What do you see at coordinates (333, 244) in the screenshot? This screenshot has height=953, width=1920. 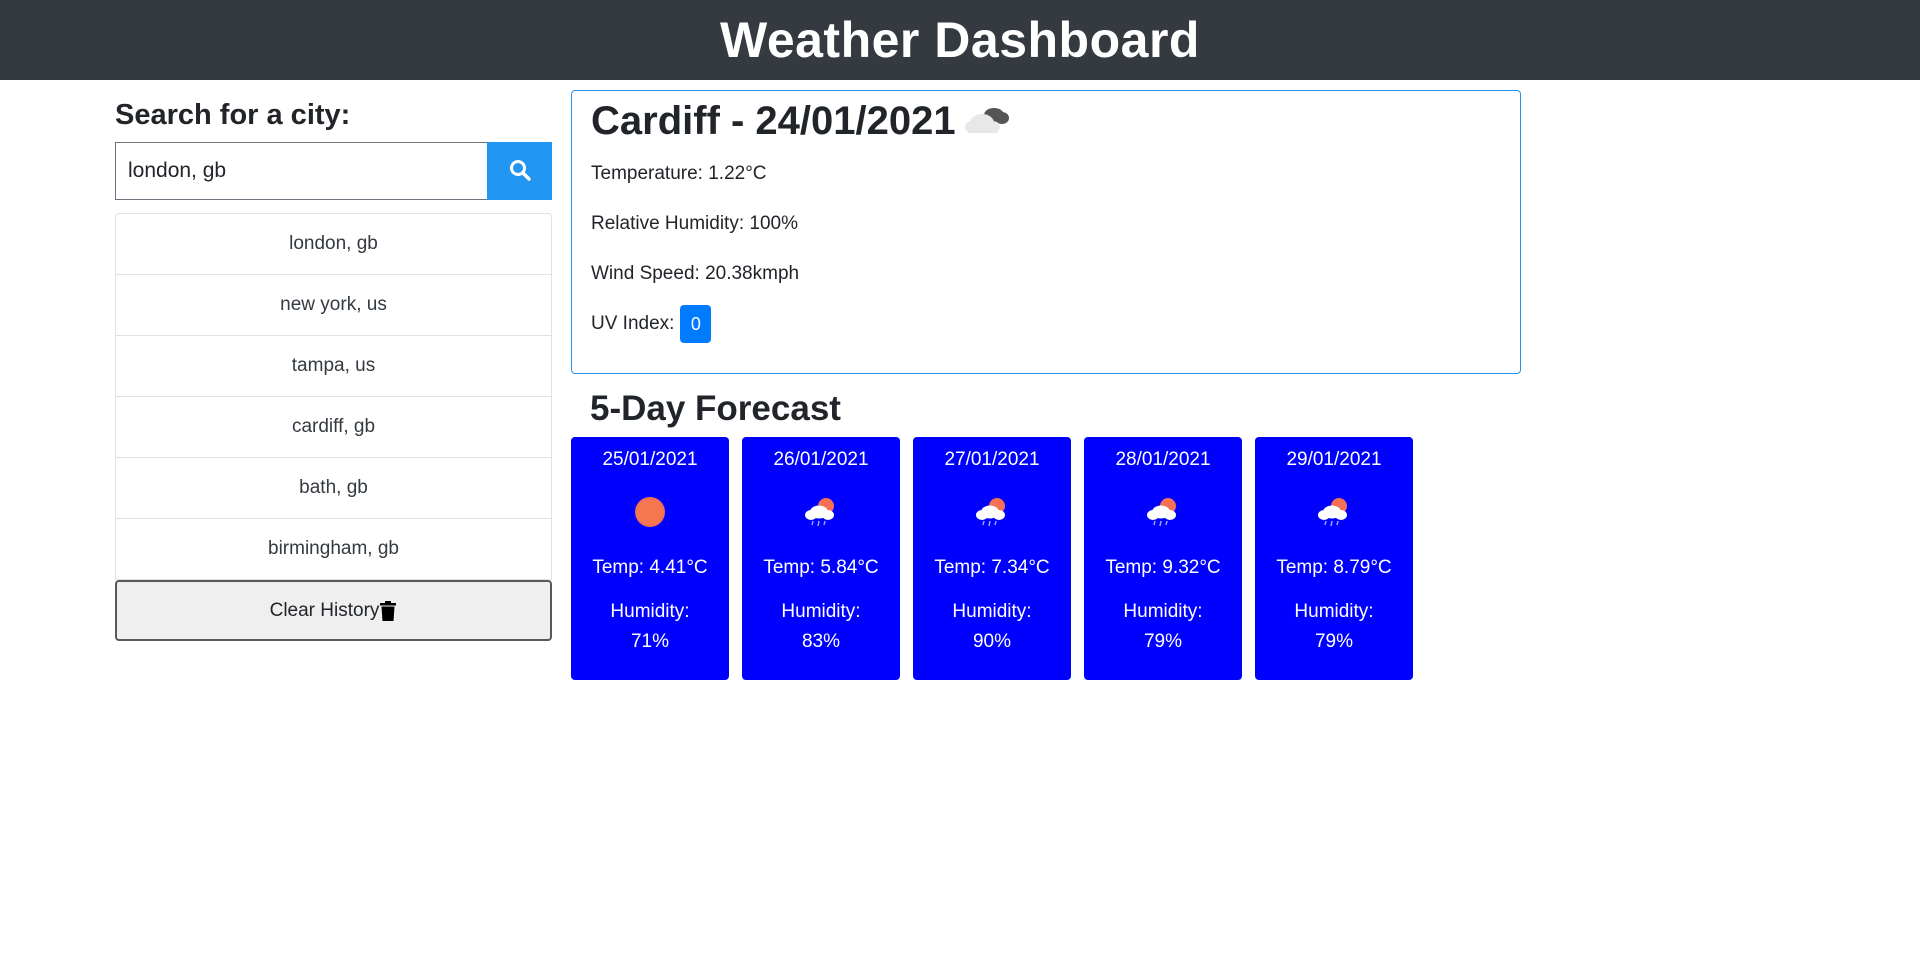 I see `history-item: london, gb` at bounding box center [333, 244].